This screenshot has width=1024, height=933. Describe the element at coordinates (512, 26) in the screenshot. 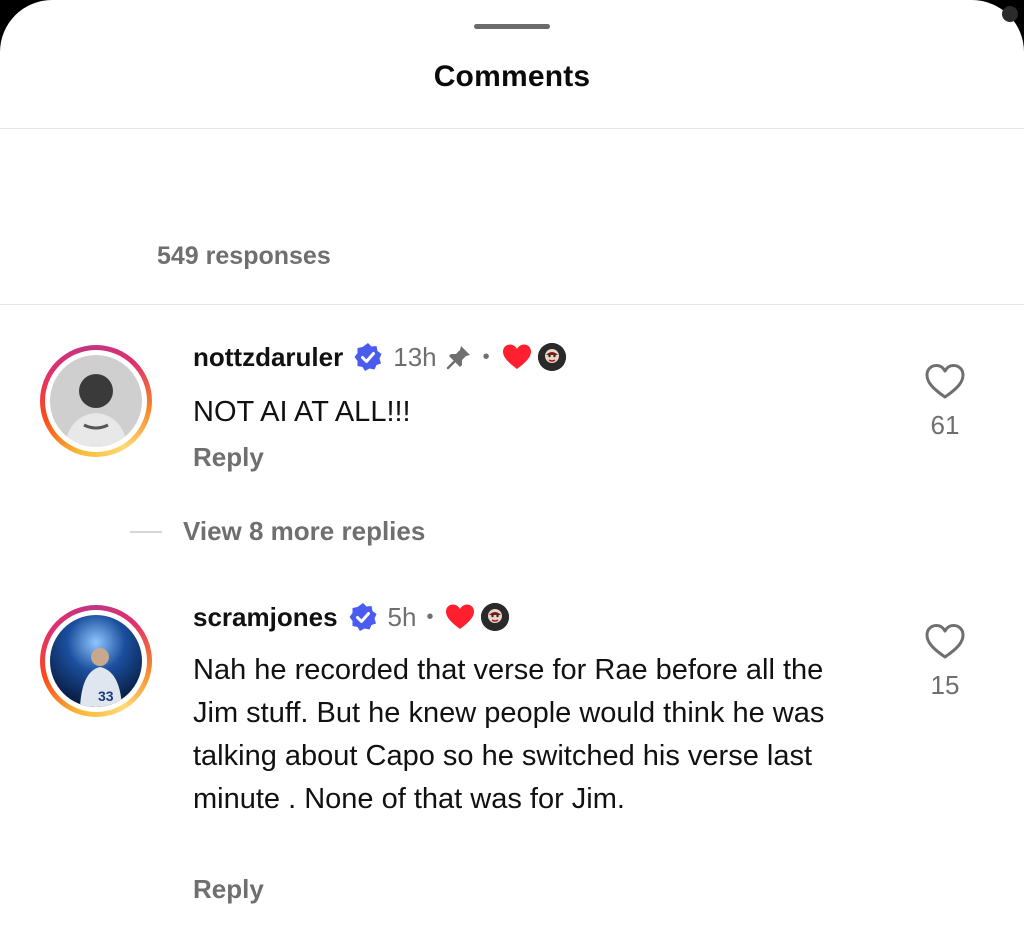

I see `drag-handle` at that location.